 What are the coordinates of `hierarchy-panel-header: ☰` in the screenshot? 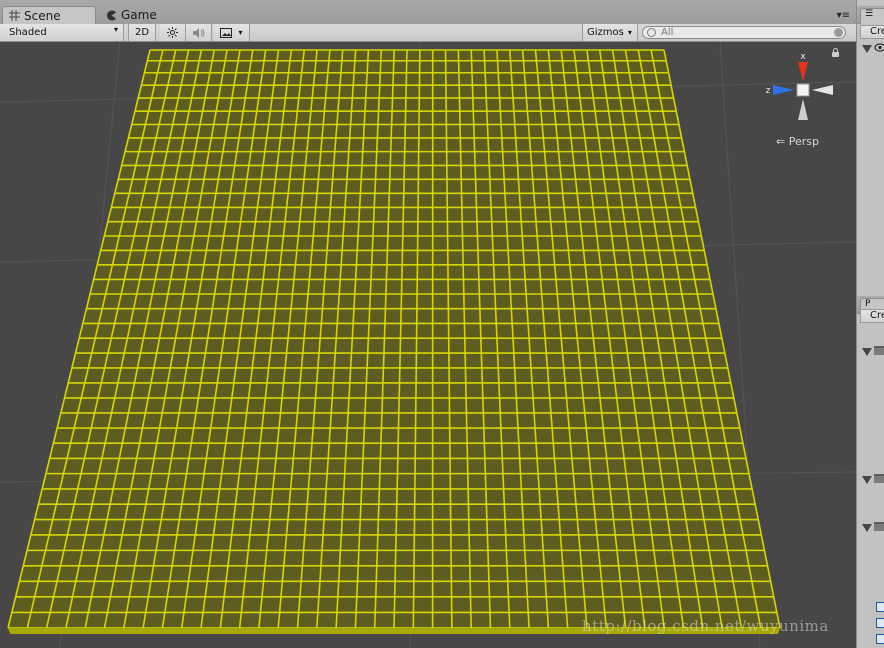 It's located at (870, 15).